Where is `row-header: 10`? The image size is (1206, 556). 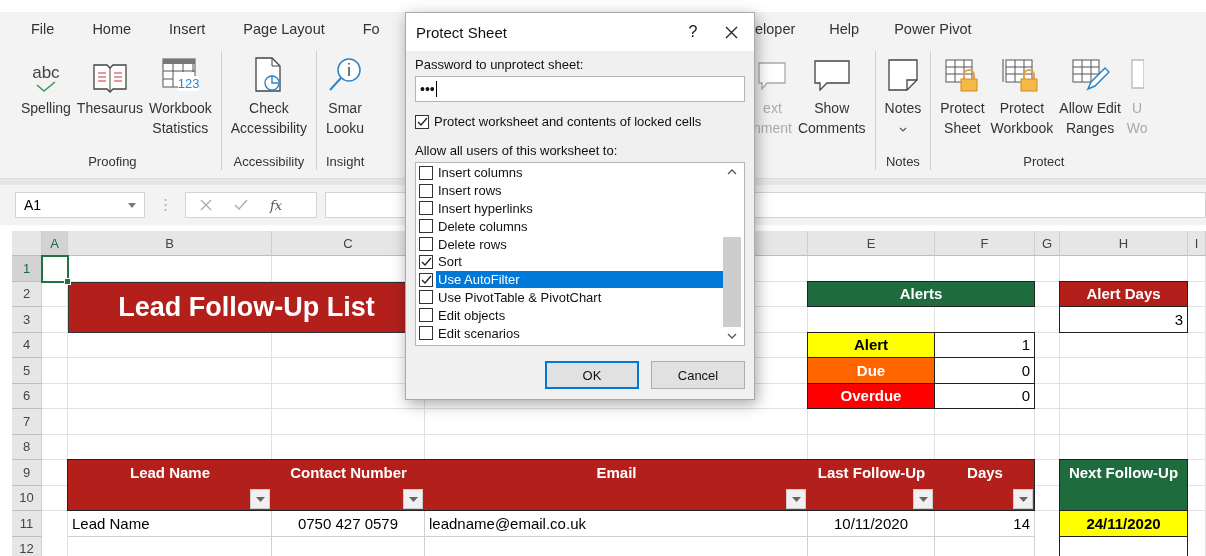 row-header: 10 is located at coordinates (27, 498).